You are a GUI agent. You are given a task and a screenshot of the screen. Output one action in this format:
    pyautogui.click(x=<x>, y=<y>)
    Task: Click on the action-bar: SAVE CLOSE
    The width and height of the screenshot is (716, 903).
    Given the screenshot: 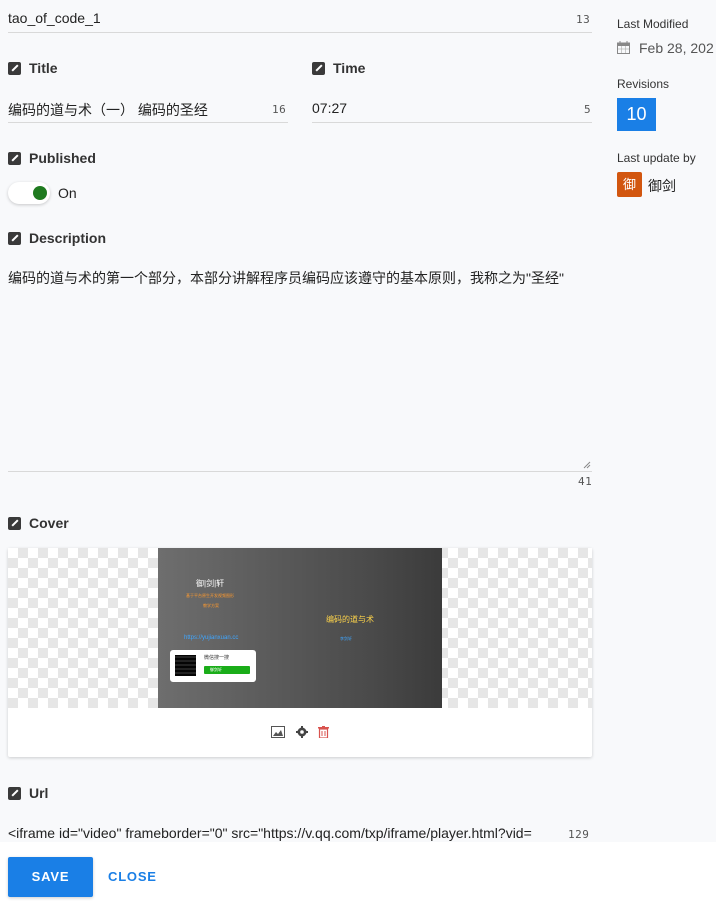 What is the action you would take?
    pyautogui.click(x=358, y=872)
    